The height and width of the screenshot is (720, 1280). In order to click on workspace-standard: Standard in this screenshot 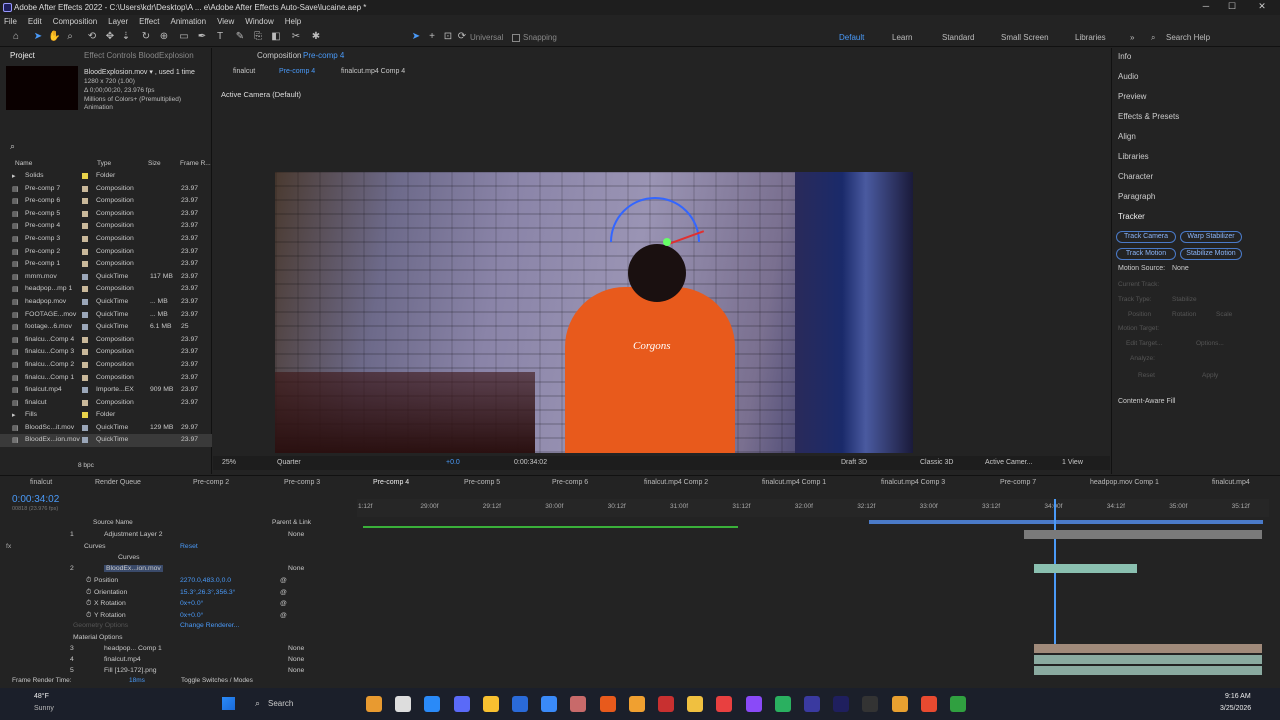, I will do `click(958, 37)`.